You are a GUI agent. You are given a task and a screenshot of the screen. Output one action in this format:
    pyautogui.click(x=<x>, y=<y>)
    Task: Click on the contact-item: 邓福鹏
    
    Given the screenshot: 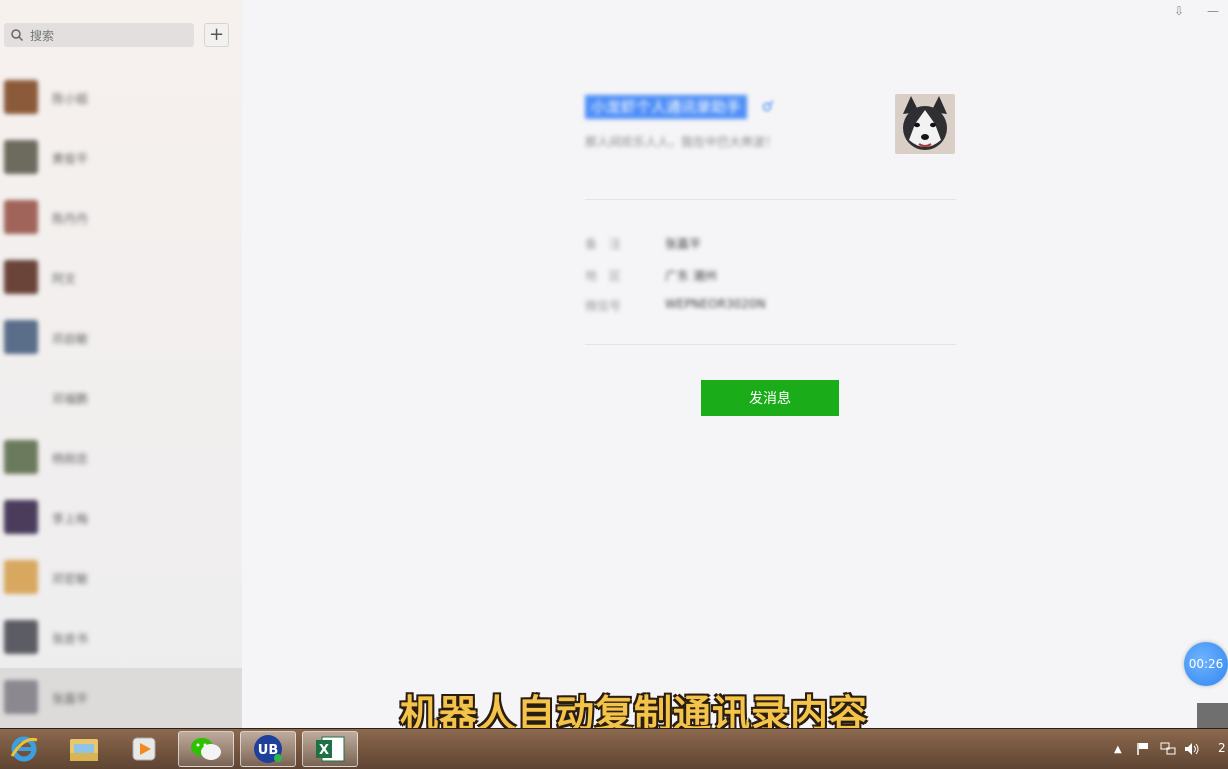 What is the action you would take?
    pyautogui.click(x=121, y=398)
    